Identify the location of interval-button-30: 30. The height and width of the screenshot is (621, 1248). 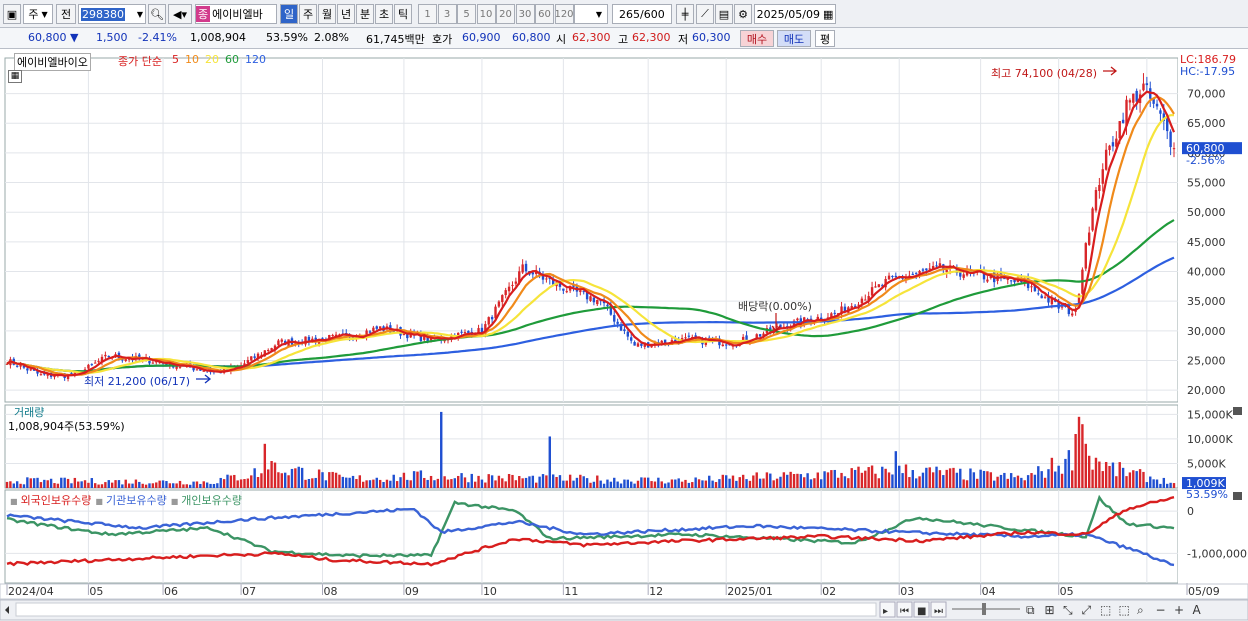
(525, 14).